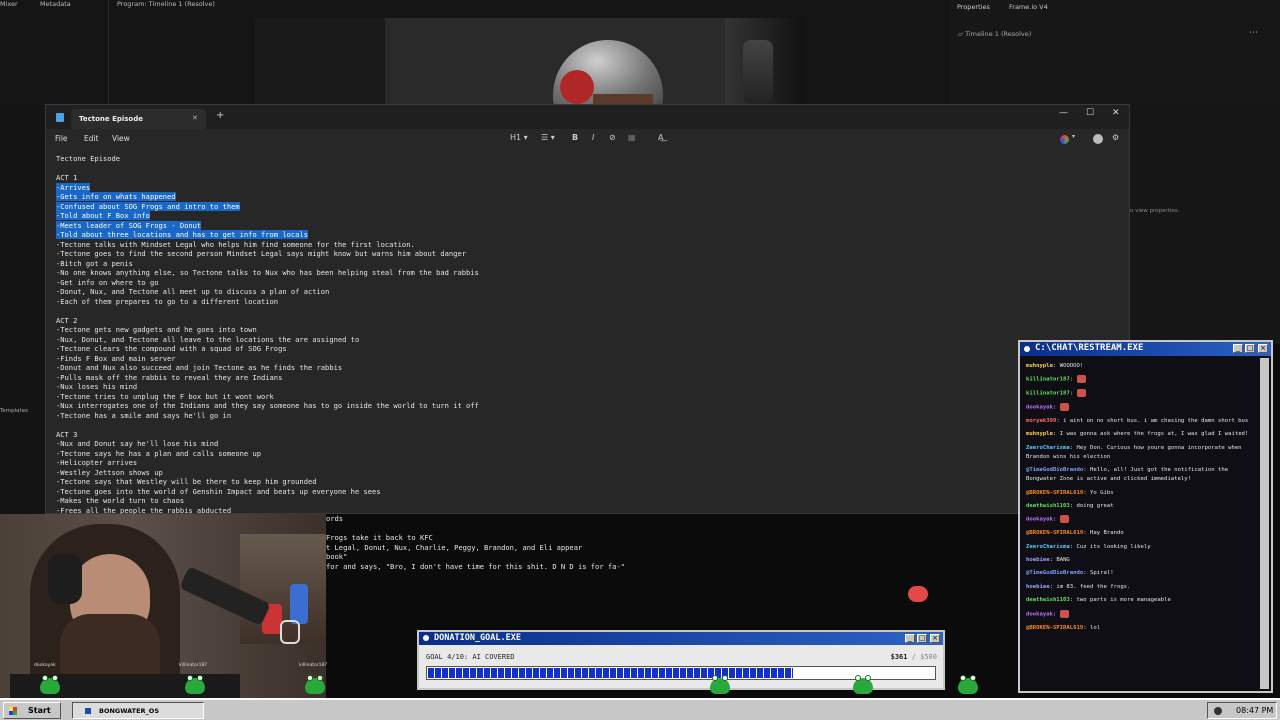 Image resolution: width=1280 pixels, height=720 pixels. Describe the element at coordinates (1041, 421) in the screenshot. I see `chat-username: moryak399` at that location.